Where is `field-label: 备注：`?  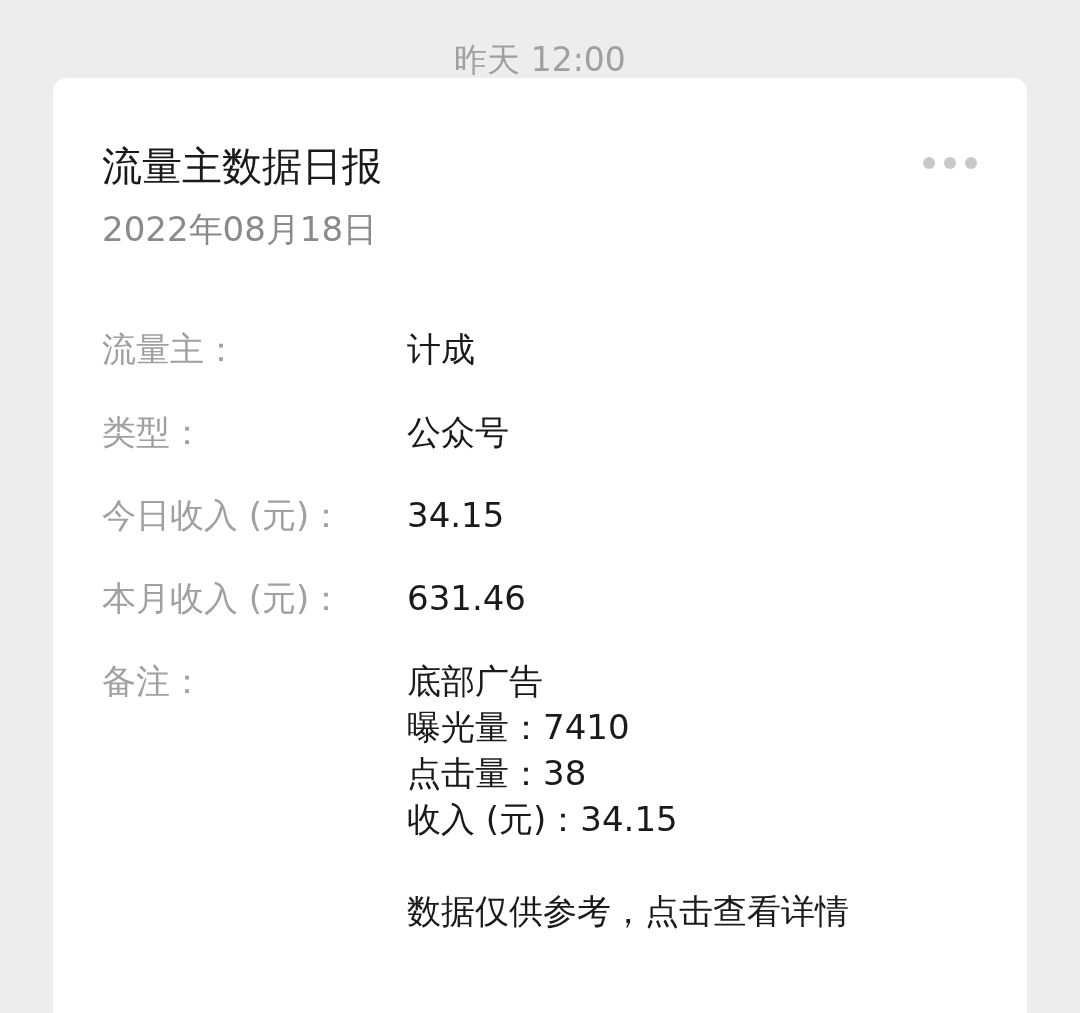
field-label: 备注： is located at coordinates (153, 681).